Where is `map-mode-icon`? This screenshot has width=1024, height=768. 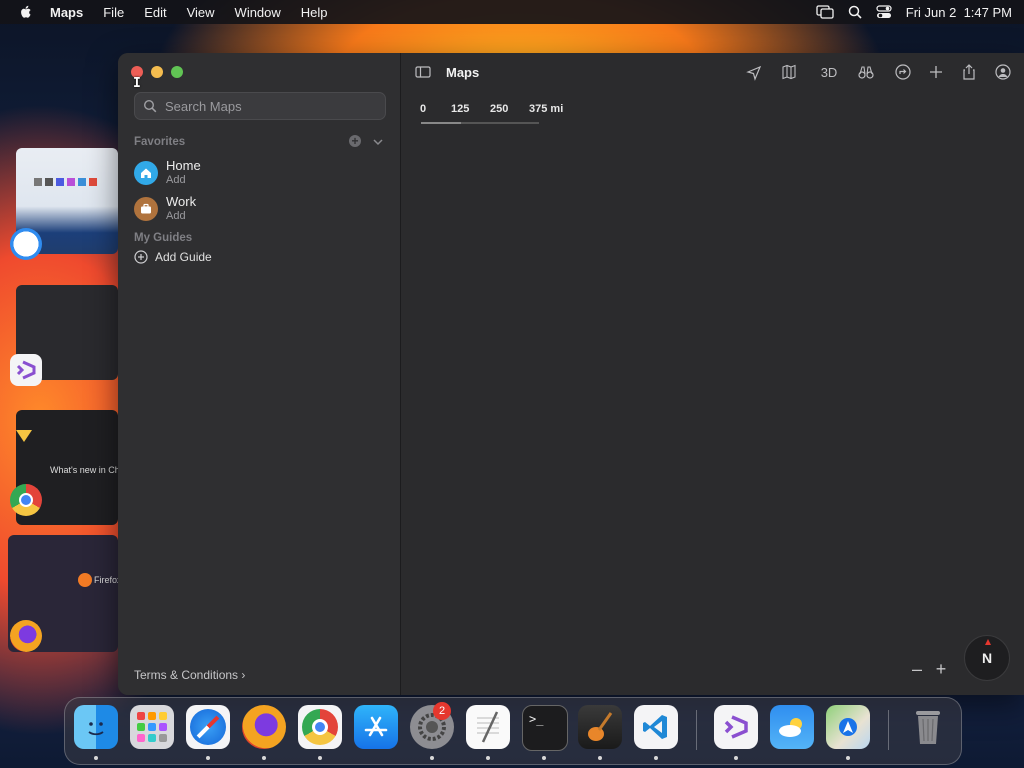 map-mode-icon is located at coordinates (789, 72).